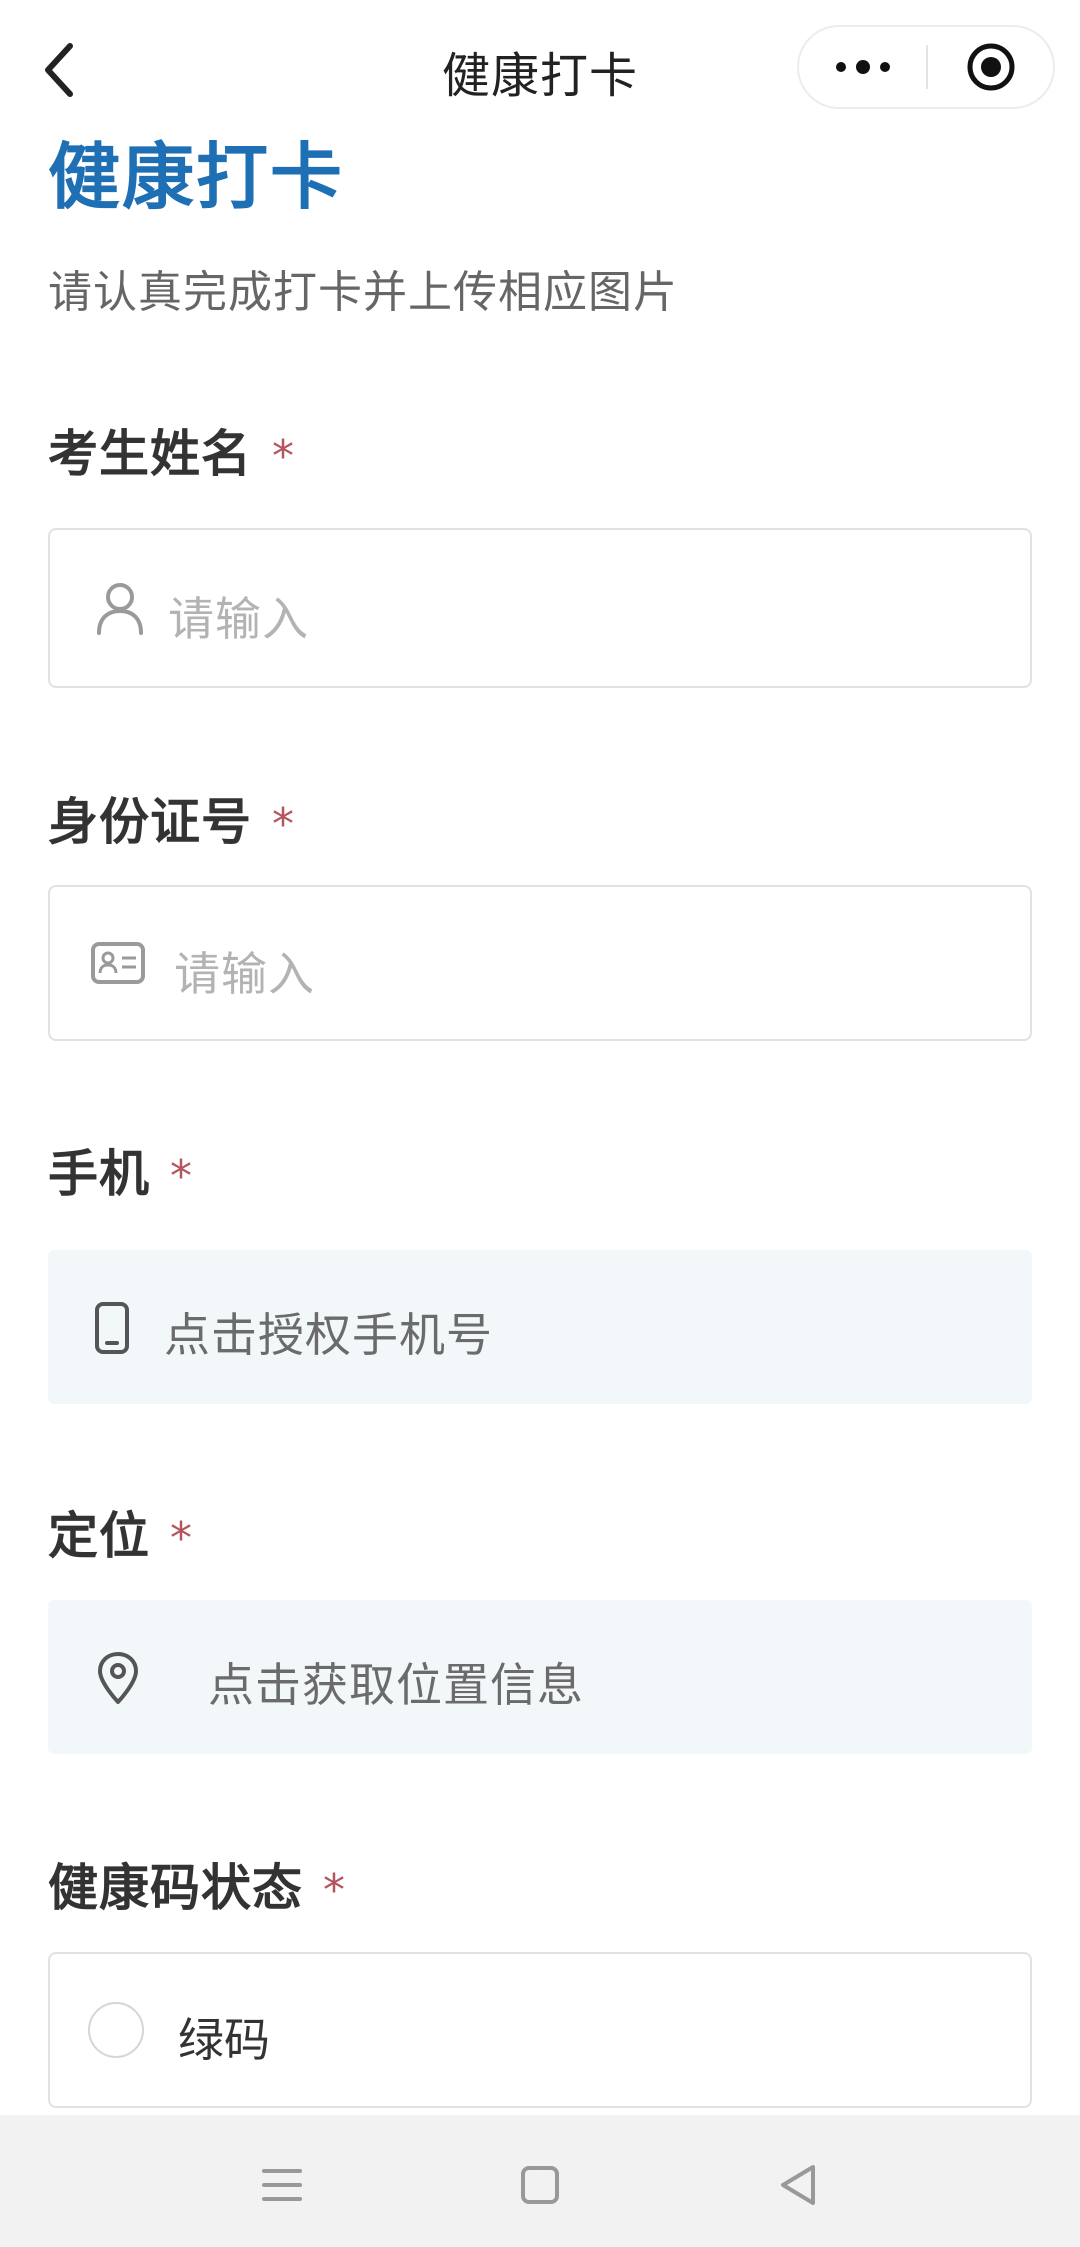 Image resolution: width=1080 pixels, height=2247 pixels. I want to click on id-number-label-text: 身份证号, so click(150, 822).